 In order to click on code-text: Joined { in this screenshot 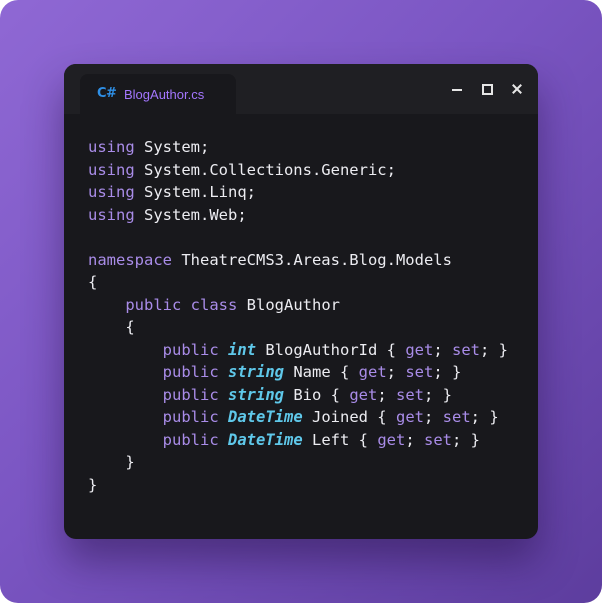, I will do `click(349, 417)`.